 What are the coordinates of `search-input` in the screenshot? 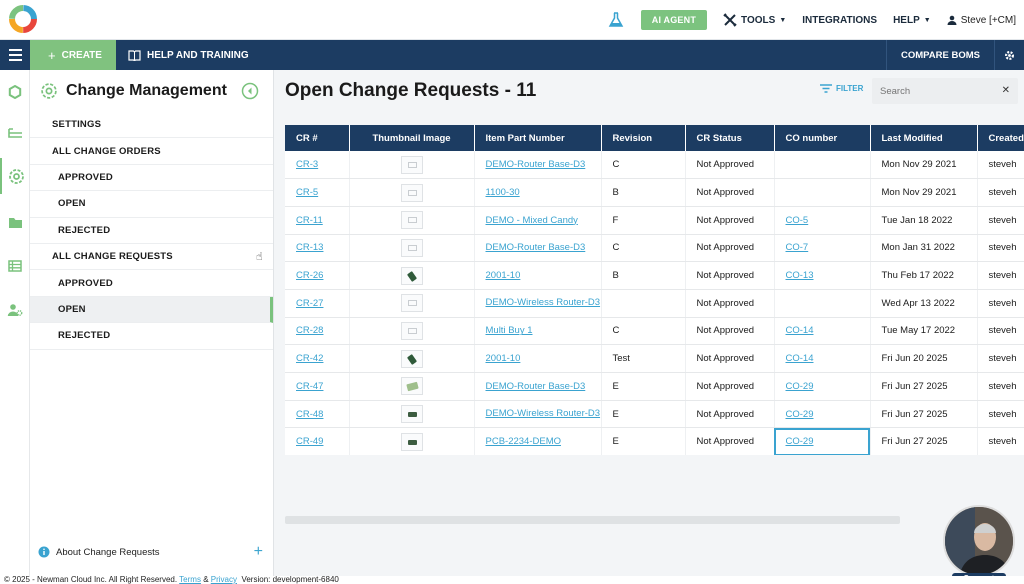 It's located at (935, 91).